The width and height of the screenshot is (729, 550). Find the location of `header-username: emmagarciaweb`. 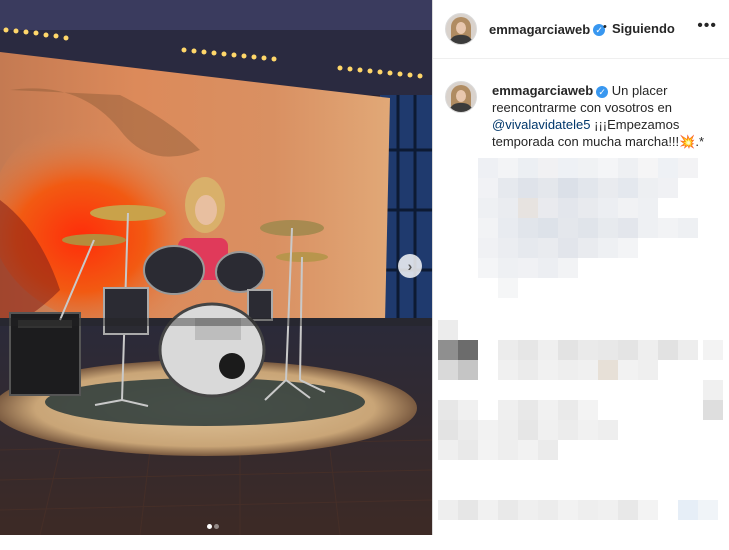

header-username: emmagarciaweb is located at coordinates (539, 29).